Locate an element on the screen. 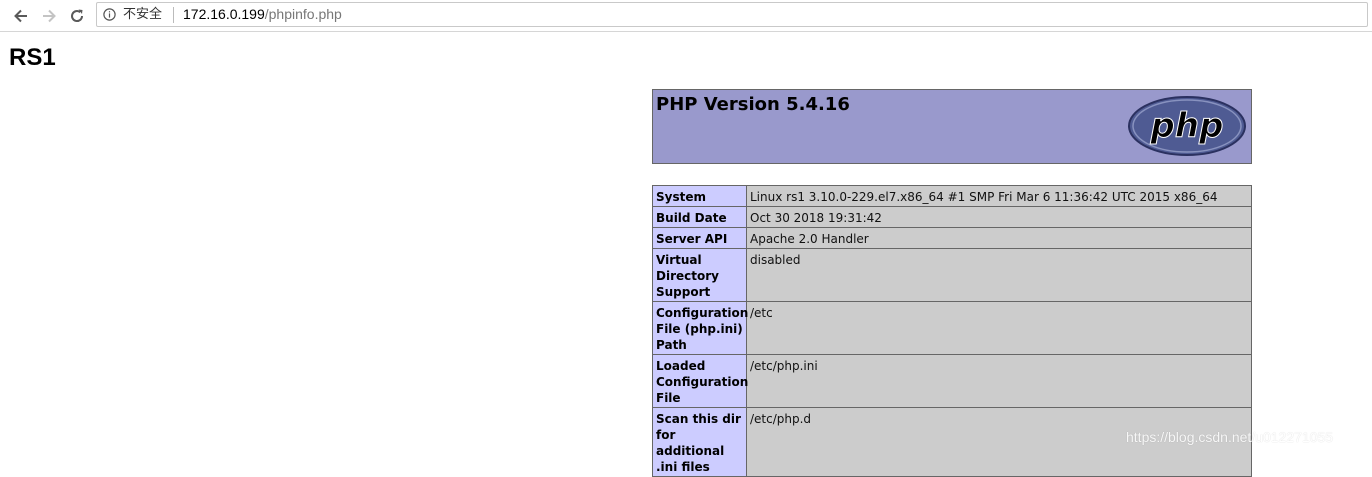  info-key: System is located at coordinates (699, 196).